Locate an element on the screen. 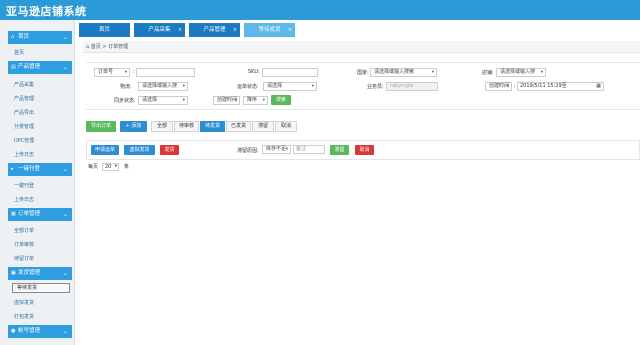 The image size is (640, 345). logistics-select: 请选择或输入搜 ▾ is located at coordinates (163, 86).